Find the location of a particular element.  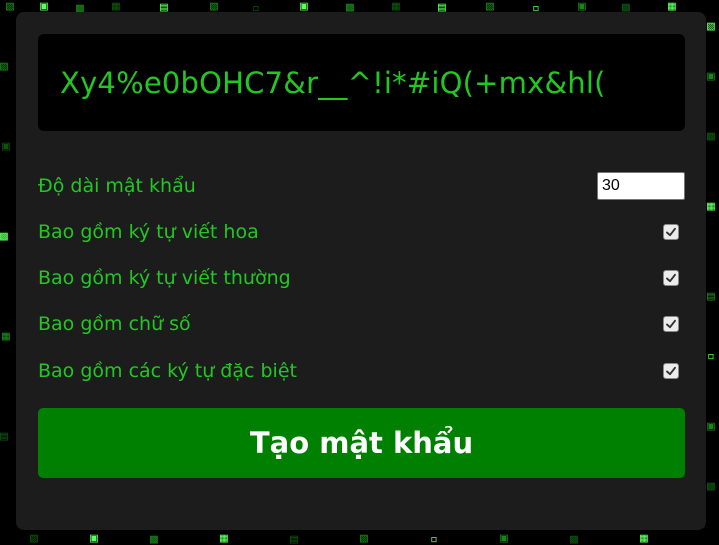

lowercase-checkbox is located at coordinates (671, 278).